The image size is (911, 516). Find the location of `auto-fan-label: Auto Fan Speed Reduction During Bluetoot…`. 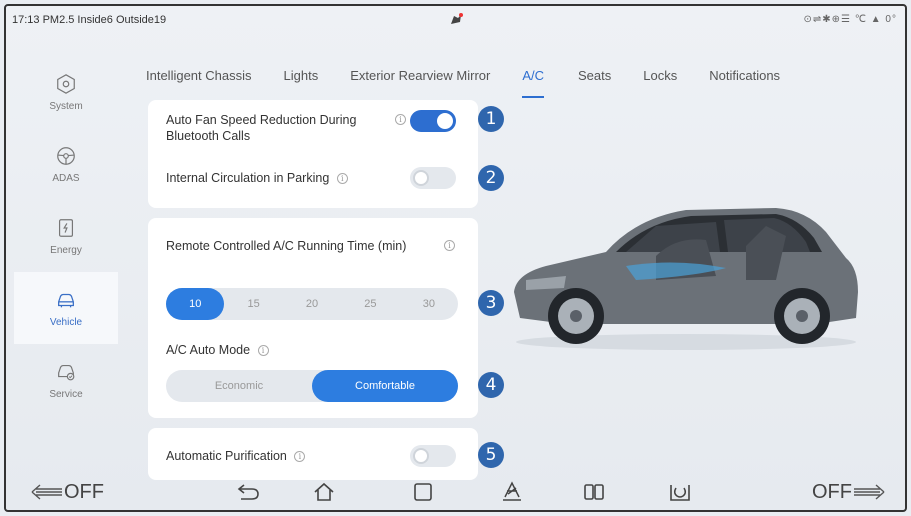

auto-fan-label: Auto Fan Speed Reduction During Bluetoot… is located at coordinates (261, 128).